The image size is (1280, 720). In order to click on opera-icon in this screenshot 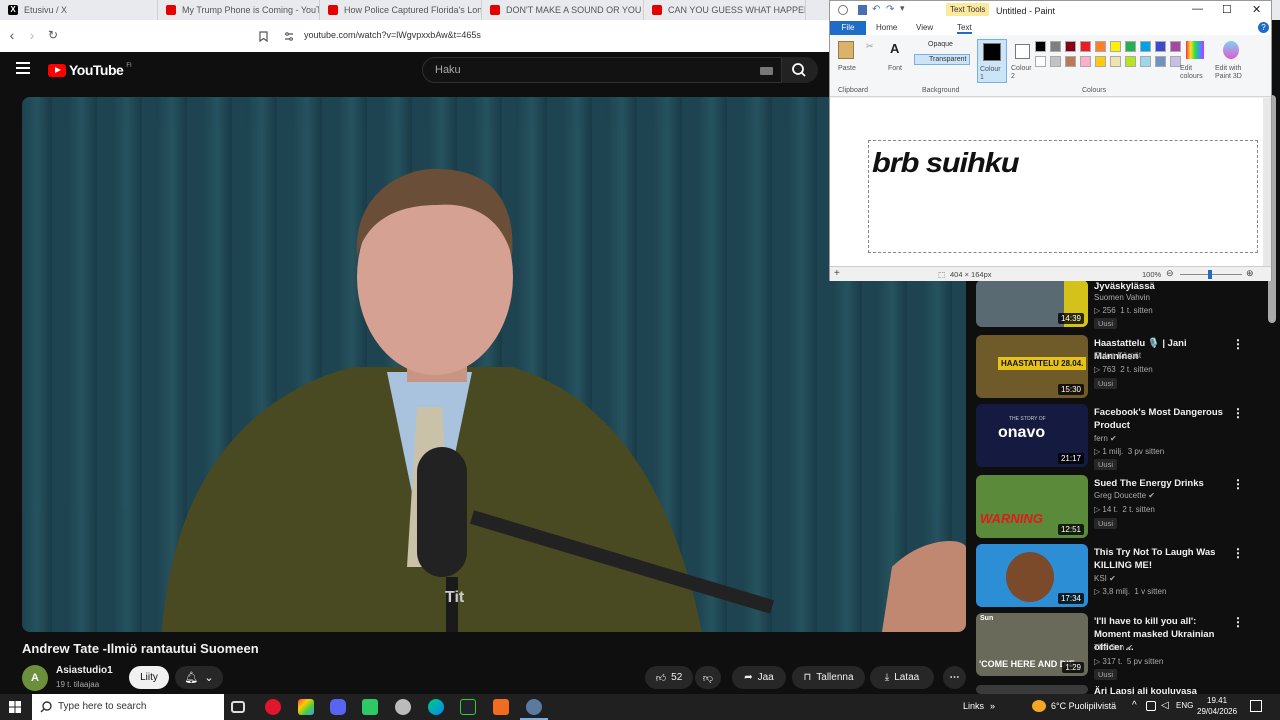, I will do `click(273, 707)`.